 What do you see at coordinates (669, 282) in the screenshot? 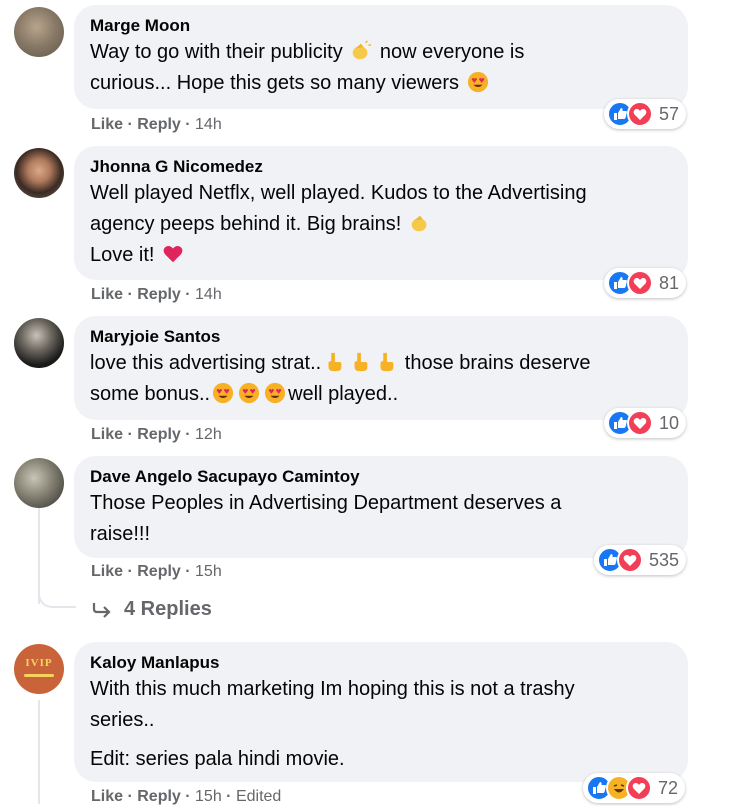
I see `reaction-count: 81` at bounding box center [669, 282].